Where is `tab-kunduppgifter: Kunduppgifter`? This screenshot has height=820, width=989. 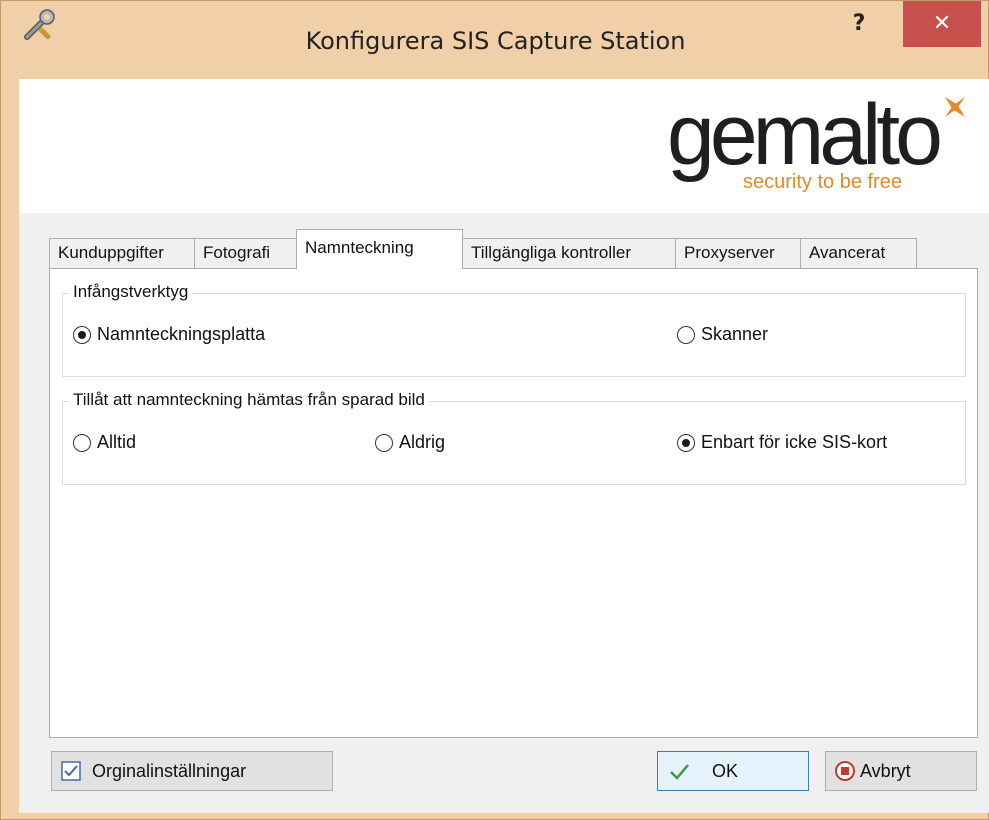
tab-kunduppgifter: Kunduppgifter is located at coordinates (122, 253).